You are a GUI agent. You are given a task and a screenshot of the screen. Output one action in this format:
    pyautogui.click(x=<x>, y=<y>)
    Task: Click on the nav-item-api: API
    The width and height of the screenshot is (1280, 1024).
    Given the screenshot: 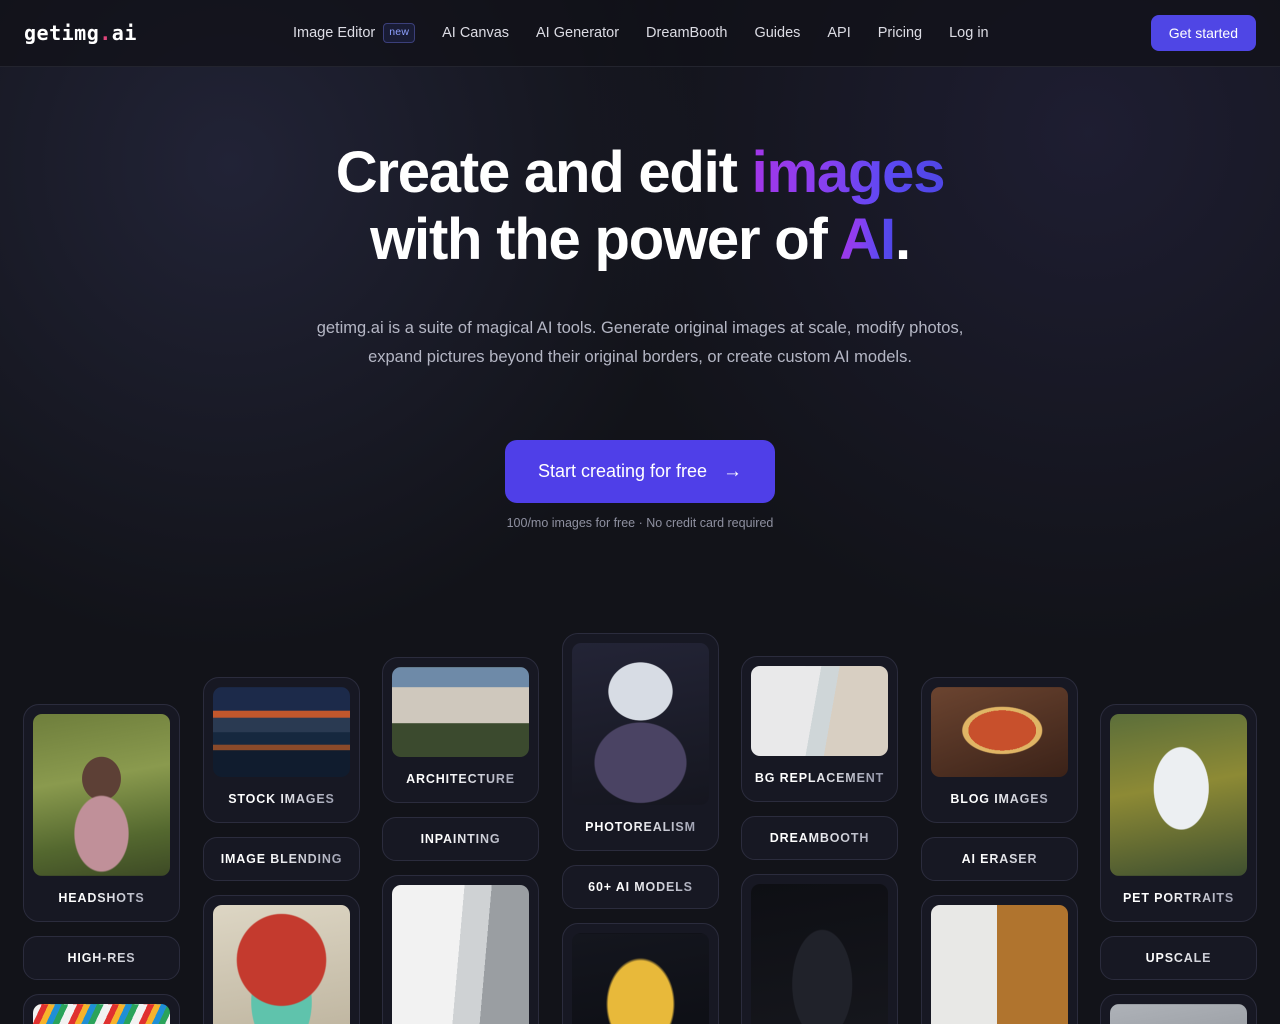 What is the action you would take?
    pyautogui.click(x=838, y=33)
    